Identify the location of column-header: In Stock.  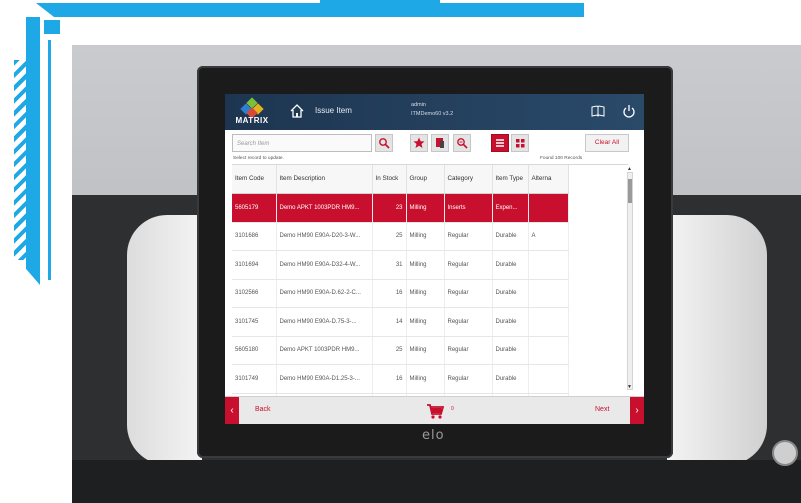
(389, 179).